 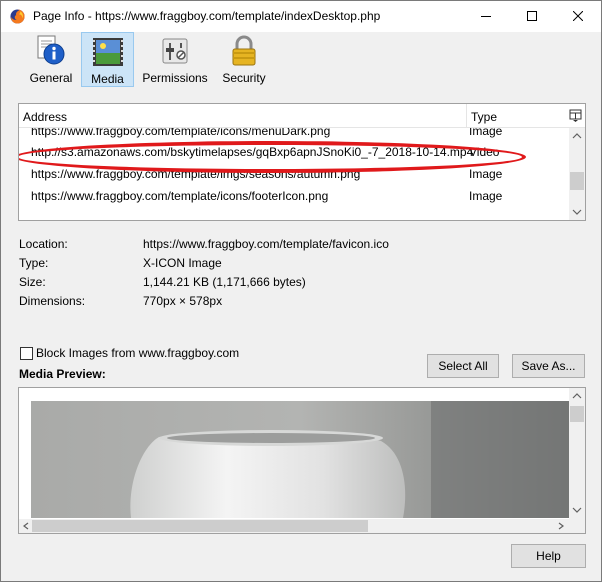 I want to click on scrollbar-corner, so click(x=577, y=526).